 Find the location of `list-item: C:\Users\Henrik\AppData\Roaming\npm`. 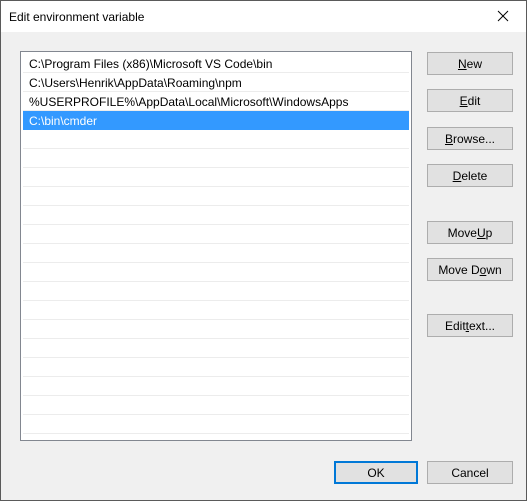

list-item: C:\Users\Henrik\AppData\Roaming\npm is located at coordinates (216, 82).